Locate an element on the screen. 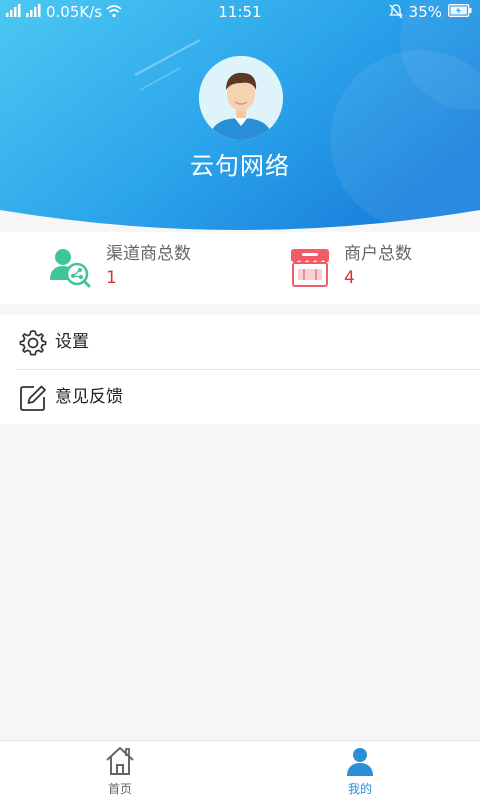 The width and height of the screenshot is (480, 800). menu-item-feedback: 意见反馈 is located at coordinates (240, 397).